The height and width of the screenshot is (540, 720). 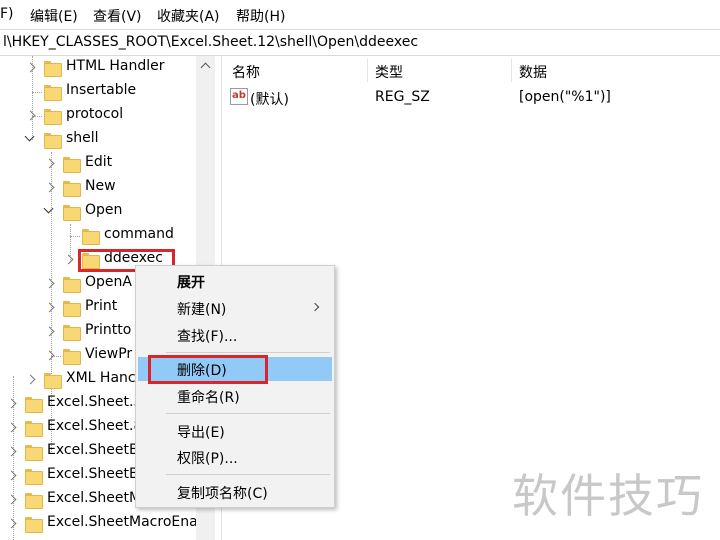 What do you see at coordinates (202, 310) in the screenshot?
I see `menu-item-label: 新建(N)` at bounding box center [202, 310].